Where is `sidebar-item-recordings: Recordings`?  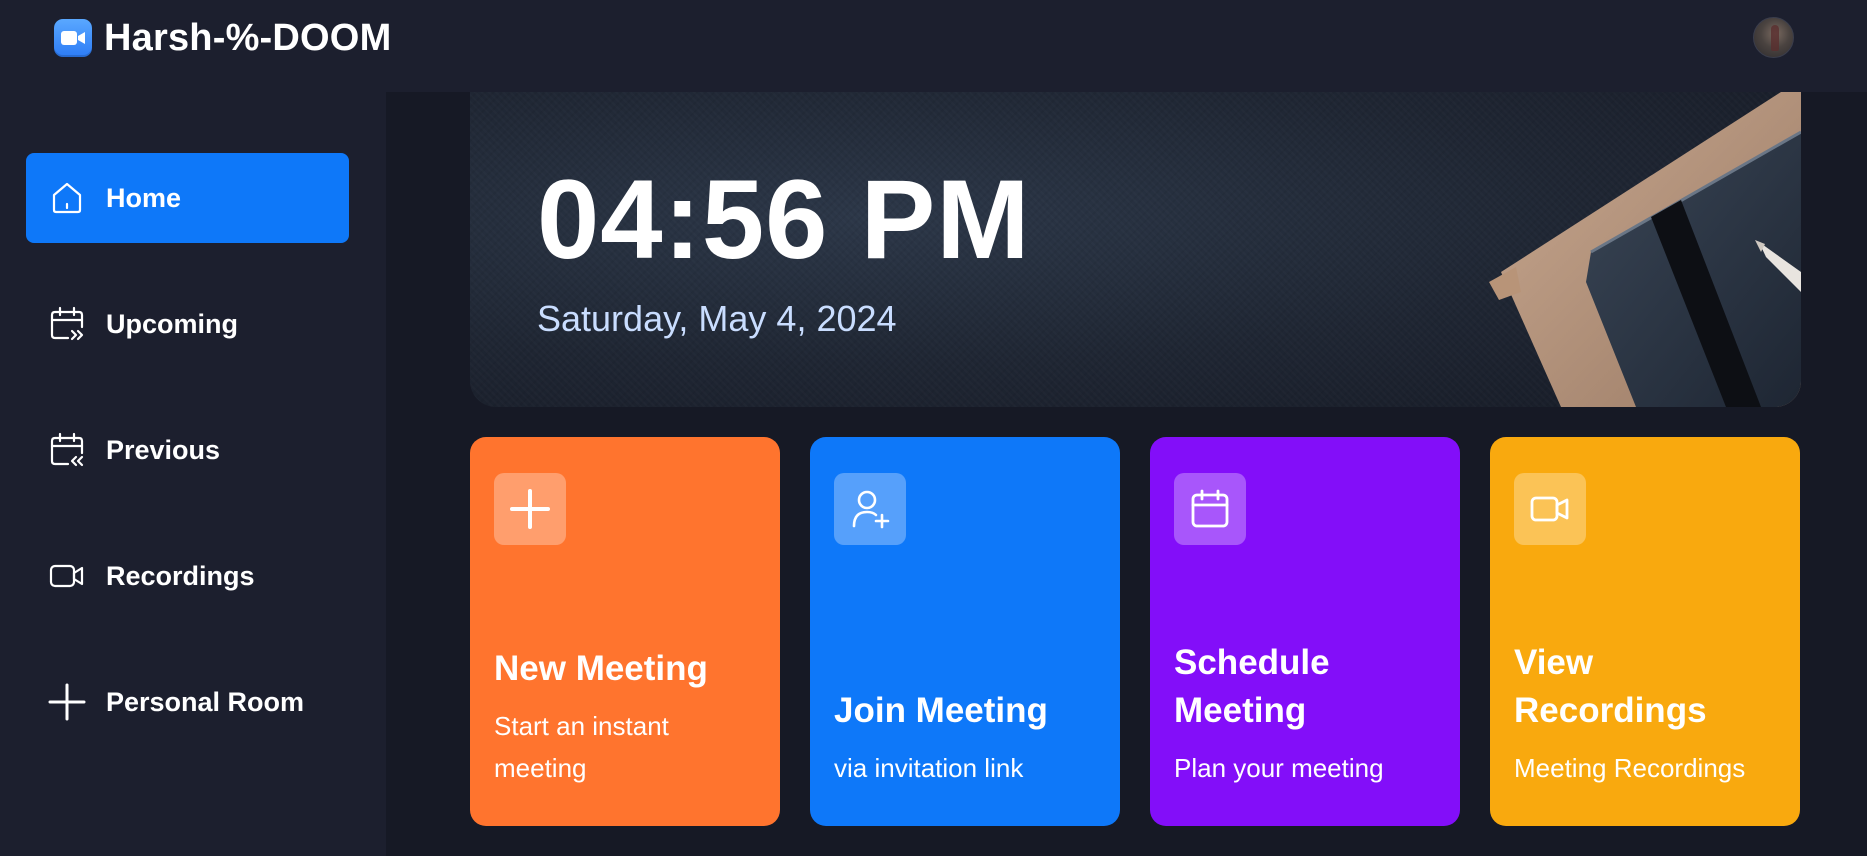 sidebar-item-recordings: Recordings is located at coordinates (187, 576).